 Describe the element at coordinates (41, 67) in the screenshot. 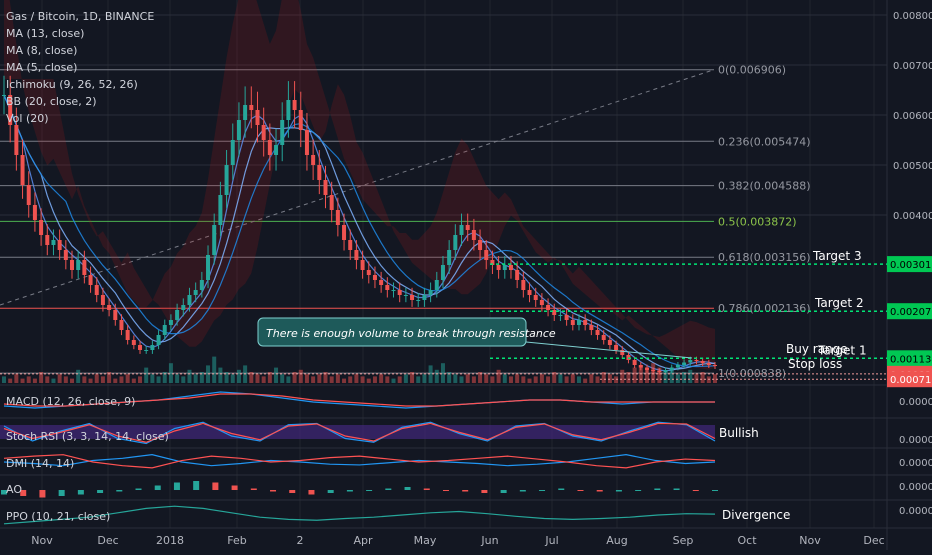

I see `legend-ma5: MA (5, close)` at that location.